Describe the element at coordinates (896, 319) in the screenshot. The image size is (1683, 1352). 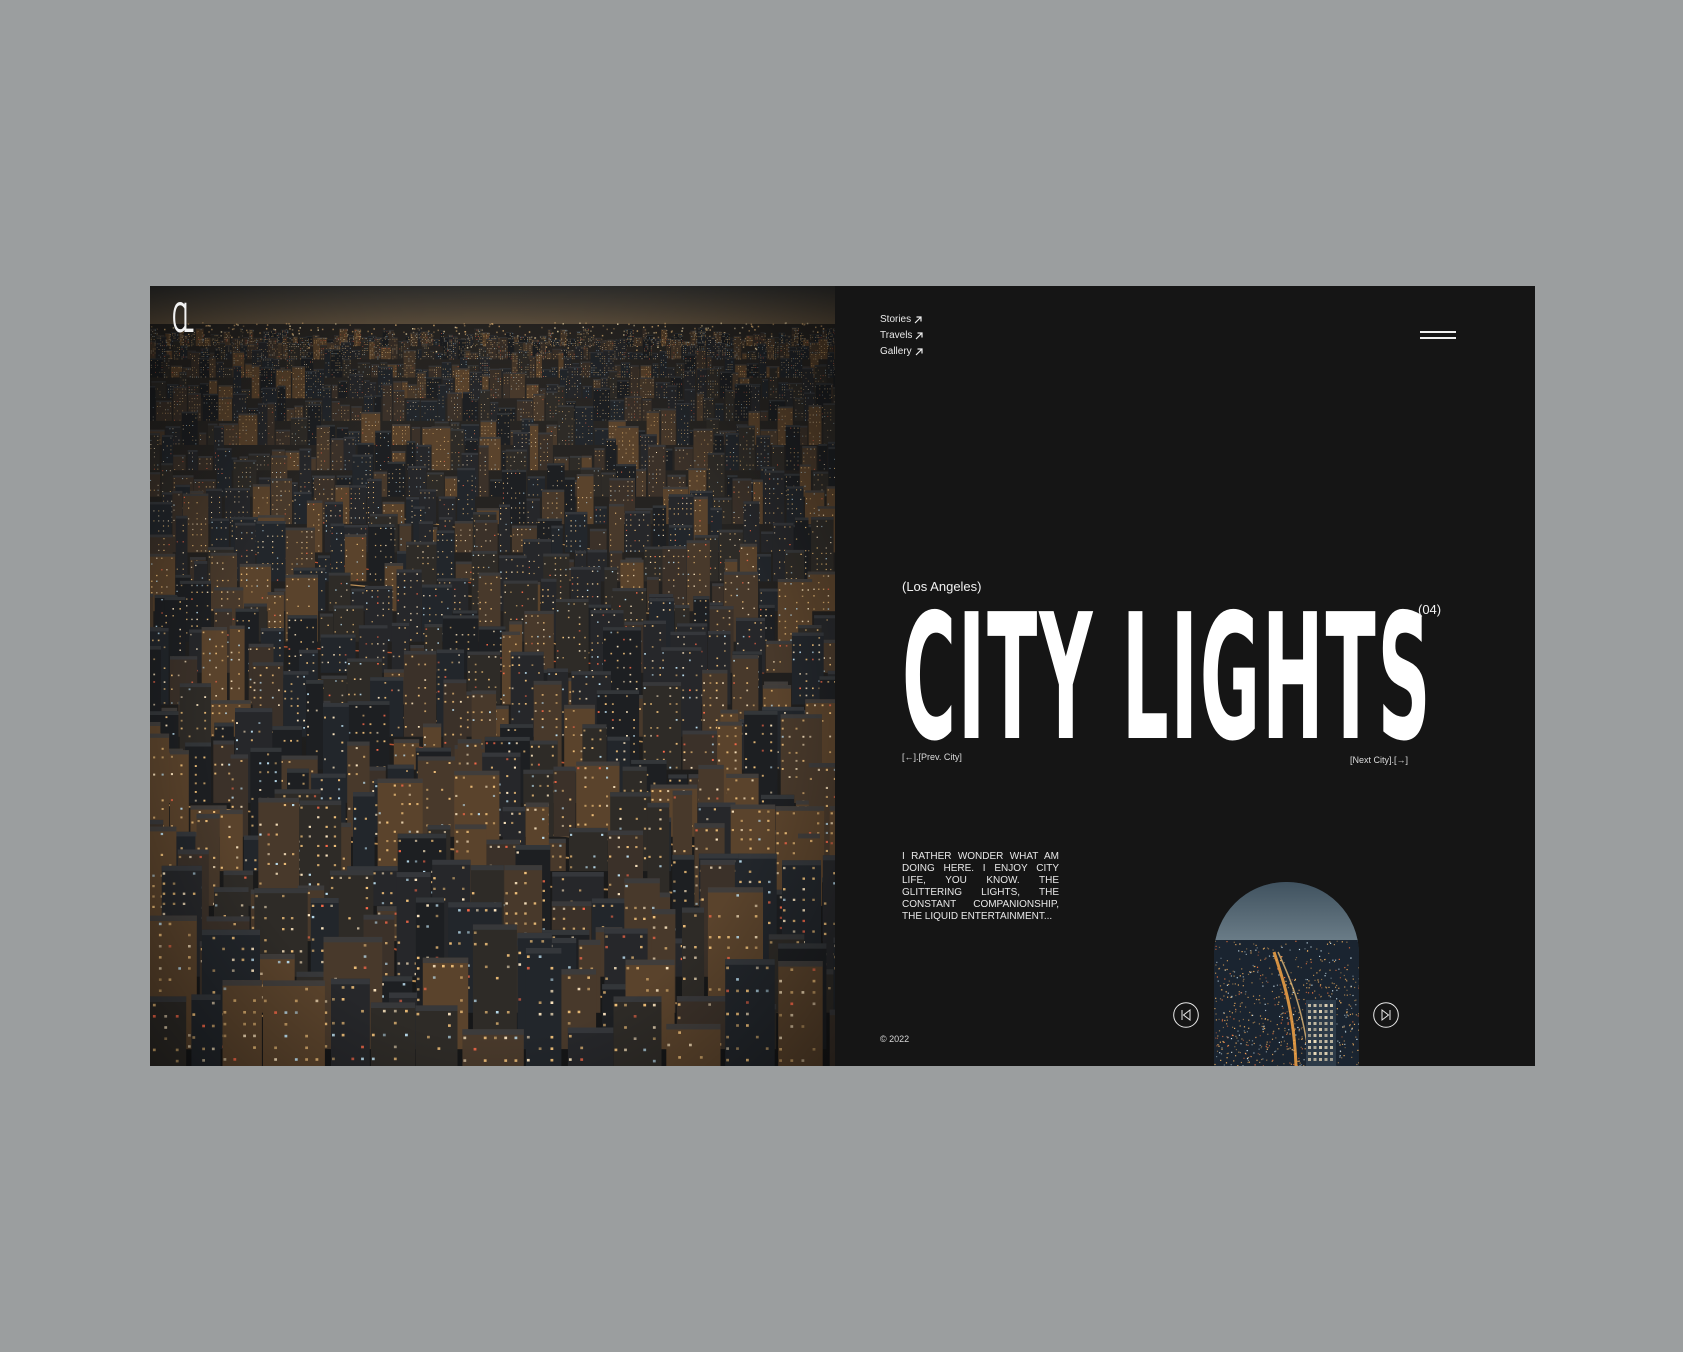
I see `nav-item-label: Stories` at that location.